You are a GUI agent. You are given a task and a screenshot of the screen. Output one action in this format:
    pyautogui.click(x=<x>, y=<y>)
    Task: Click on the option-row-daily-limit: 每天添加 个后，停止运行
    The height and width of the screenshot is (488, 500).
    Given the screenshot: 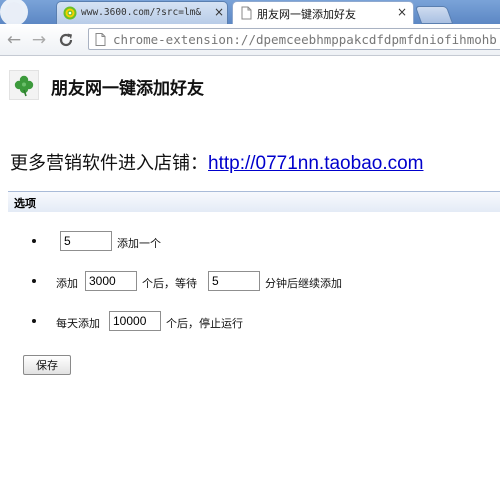 What is the action you would take?
    pyautogui.click(x=160, y=322)
    